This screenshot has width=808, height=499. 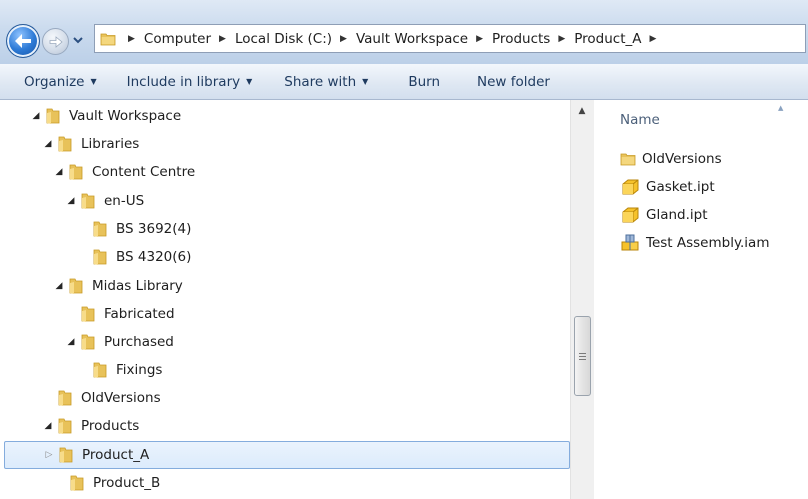 What do you see at coordinates (287, 286) in the screenshot?
I see `tree-item-midas-library: ◢ Midas Library` at bounding box center [287, 286].